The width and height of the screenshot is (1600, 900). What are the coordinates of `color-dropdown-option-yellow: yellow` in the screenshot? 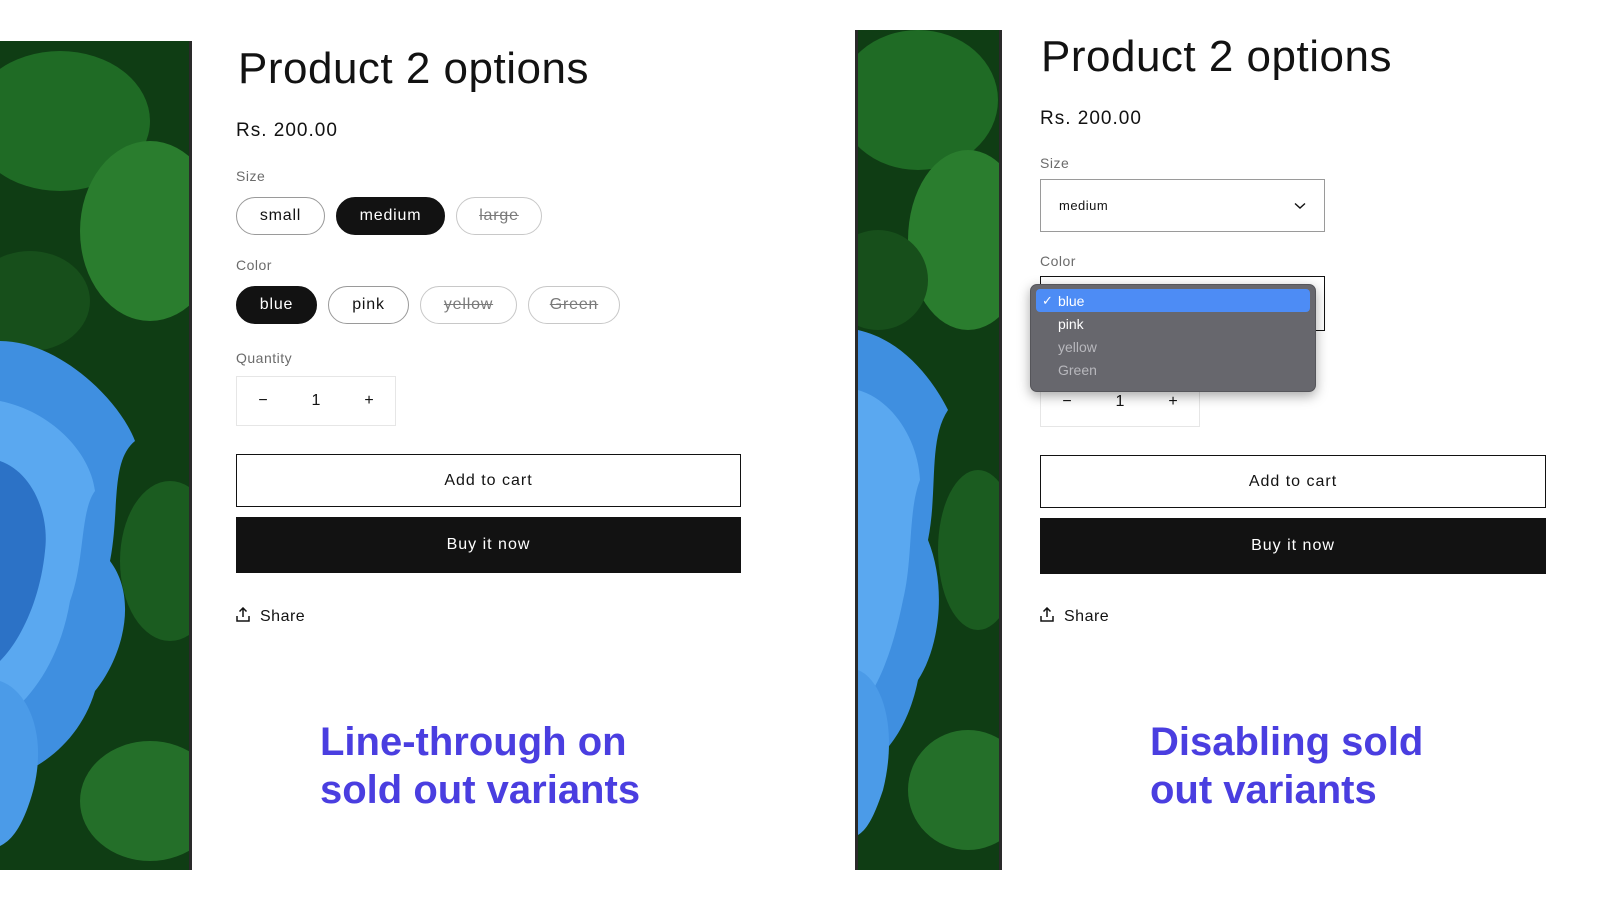 It's located at (1173, 346).